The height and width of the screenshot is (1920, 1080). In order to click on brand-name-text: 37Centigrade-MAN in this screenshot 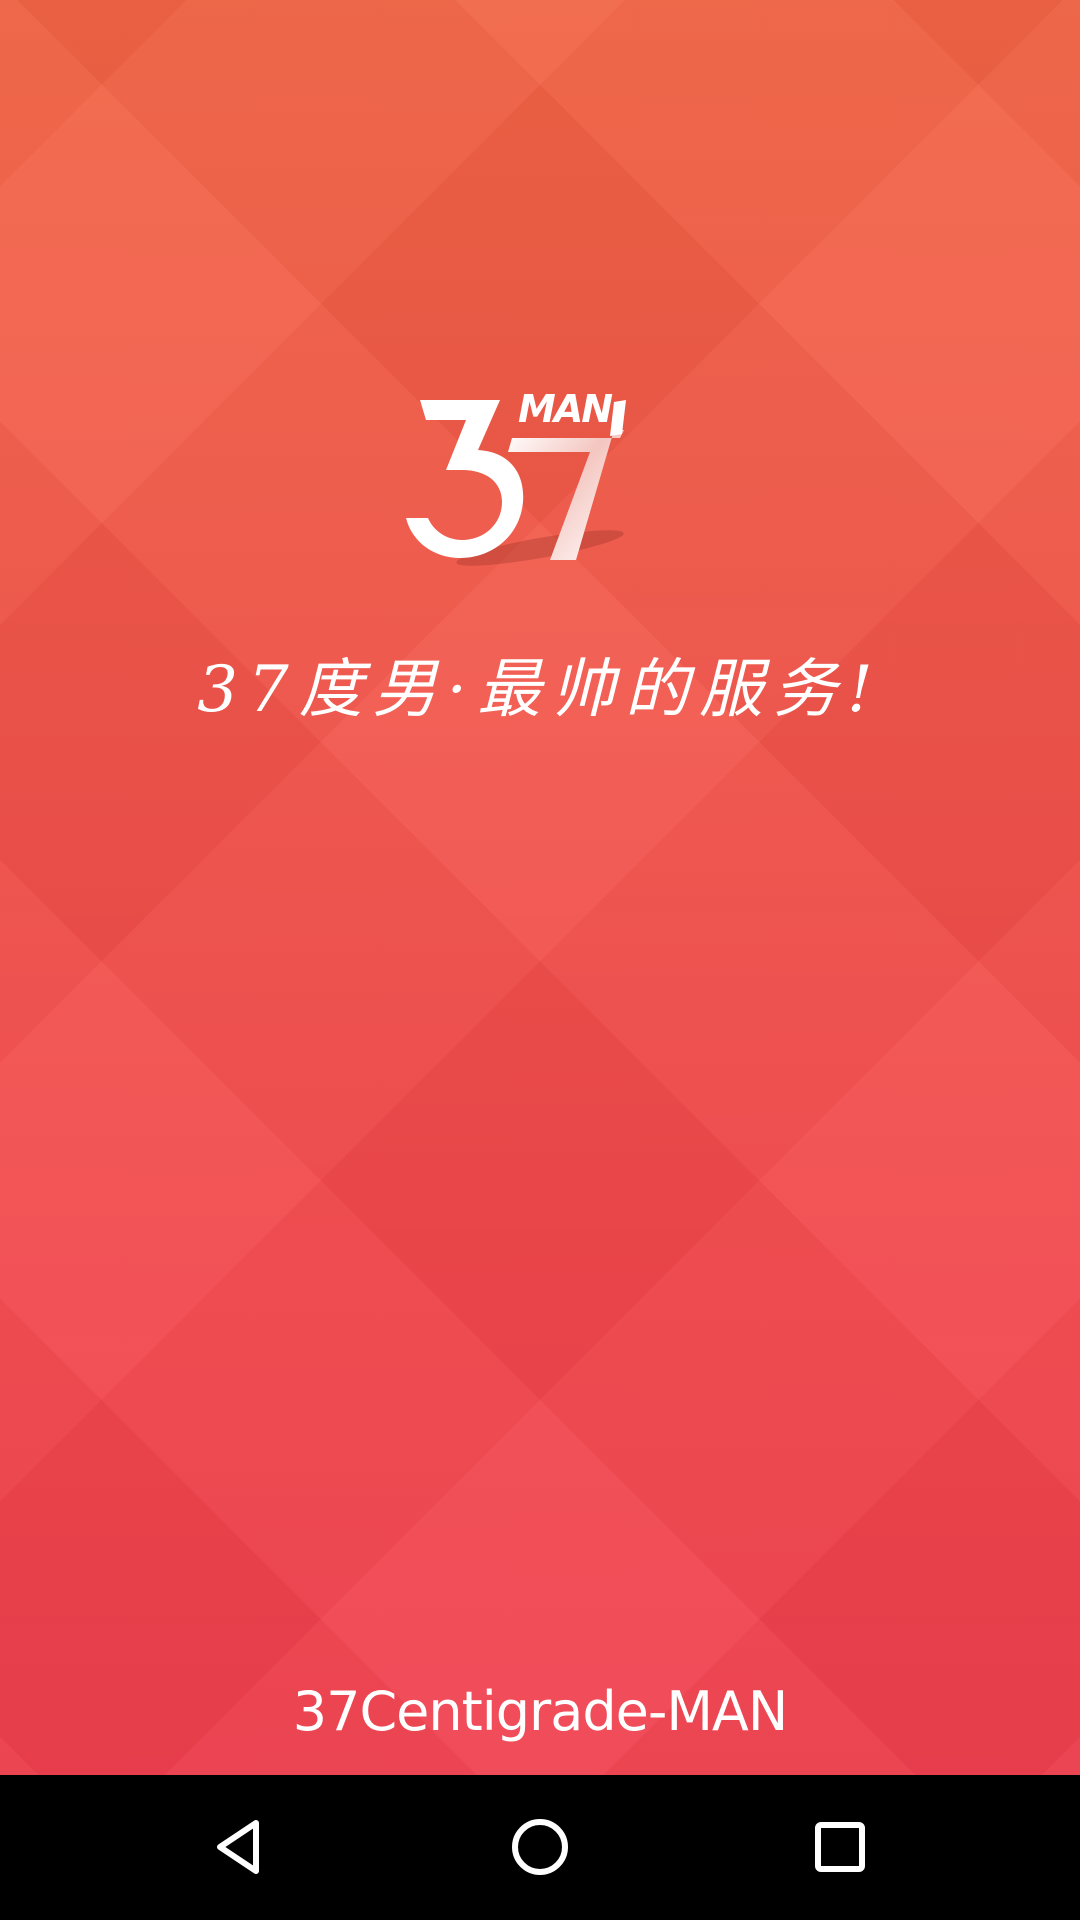, I will do `click(540, 1711)`.